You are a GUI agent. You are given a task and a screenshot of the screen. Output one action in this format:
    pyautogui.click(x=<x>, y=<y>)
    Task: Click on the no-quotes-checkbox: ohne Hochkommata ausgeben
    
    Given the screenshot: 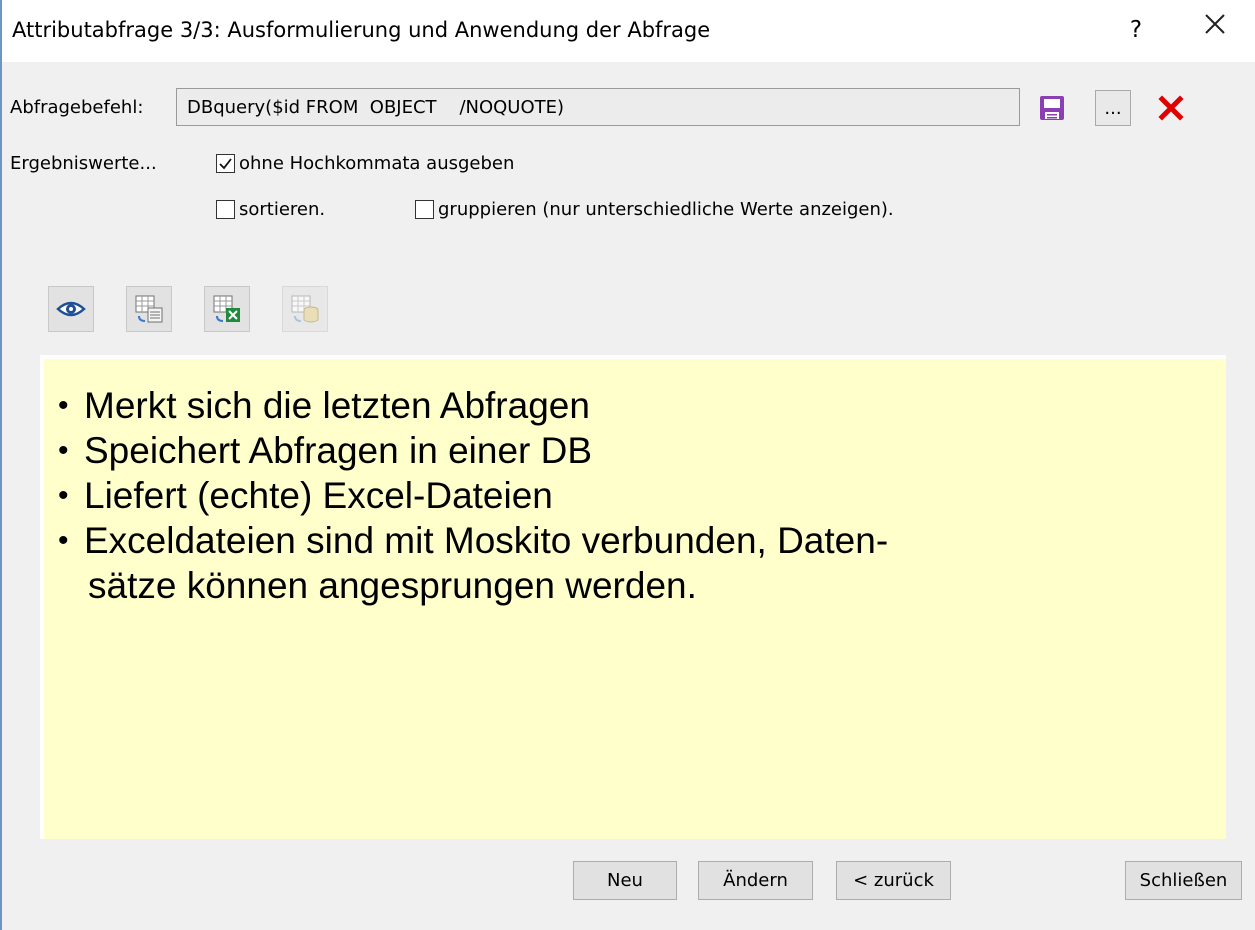 What is the action you would take?
    pyautogui.click(x=365, y=163)
    